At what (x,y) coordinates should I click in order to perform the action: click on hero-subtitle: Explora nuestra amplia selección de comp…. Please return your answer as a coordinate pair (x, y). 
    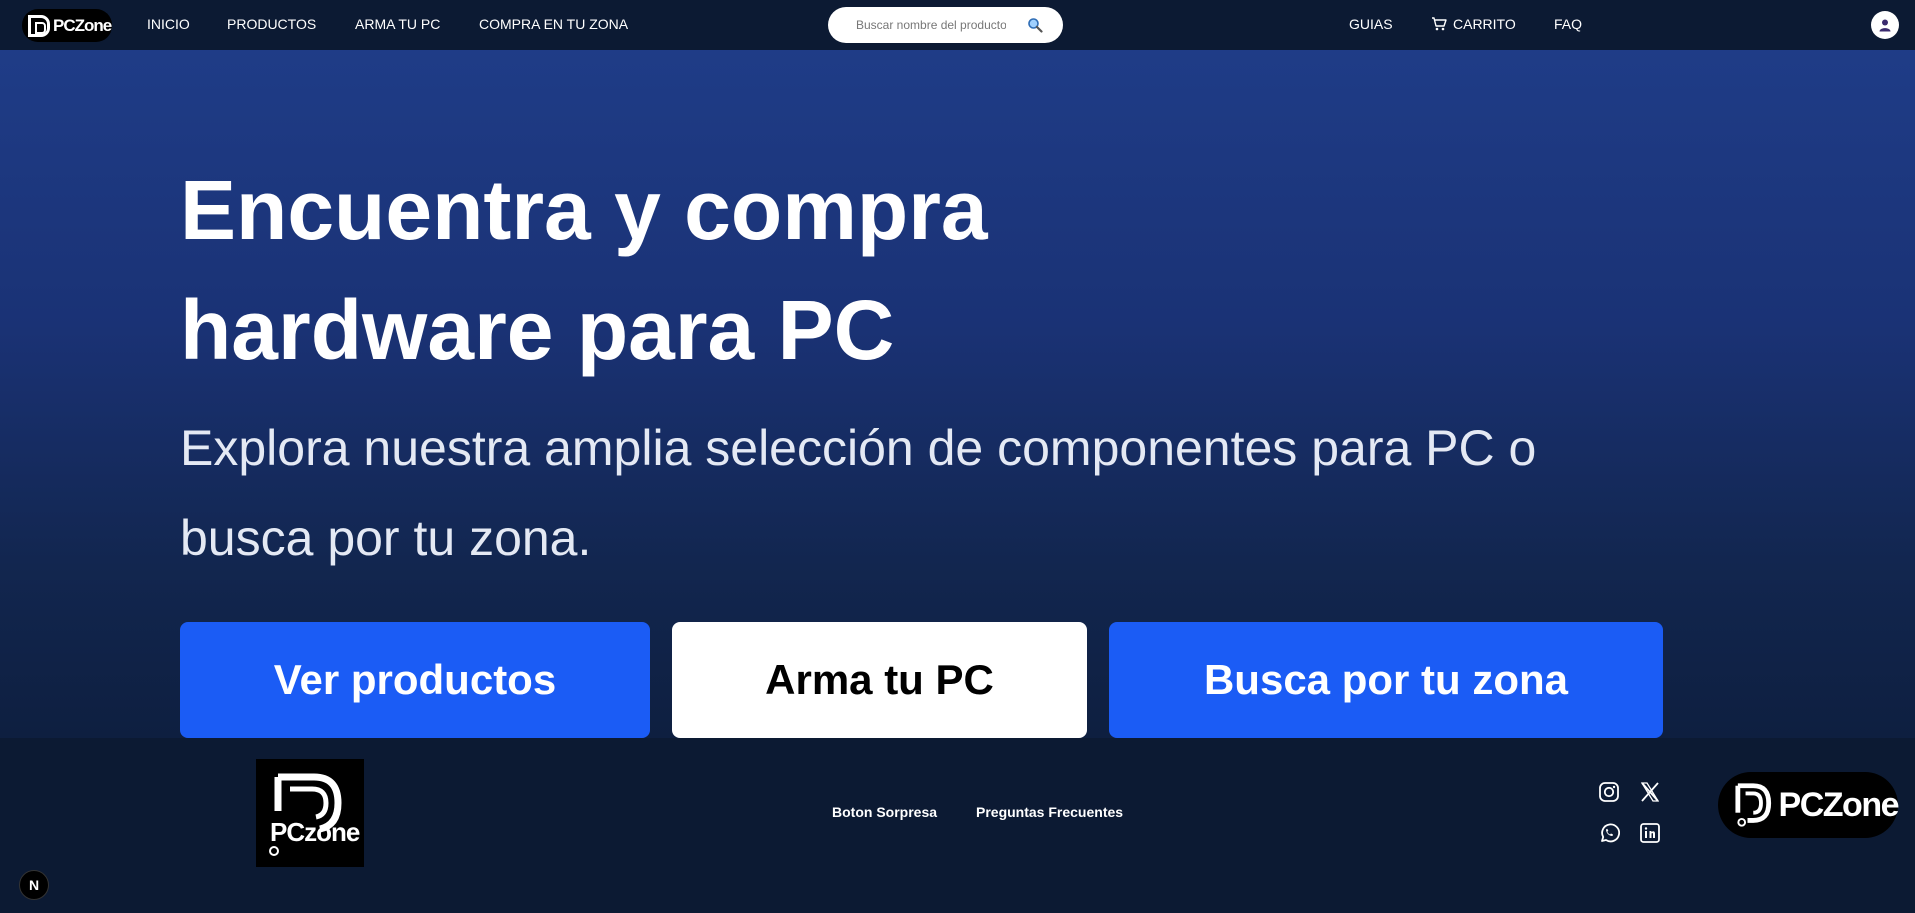
    Looking at the image, I should click on (858, 493).